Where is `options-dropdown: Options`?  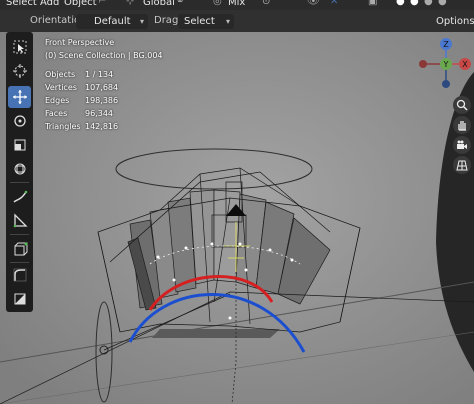 options-dropdown: Options is located at coordinates (452, 21).